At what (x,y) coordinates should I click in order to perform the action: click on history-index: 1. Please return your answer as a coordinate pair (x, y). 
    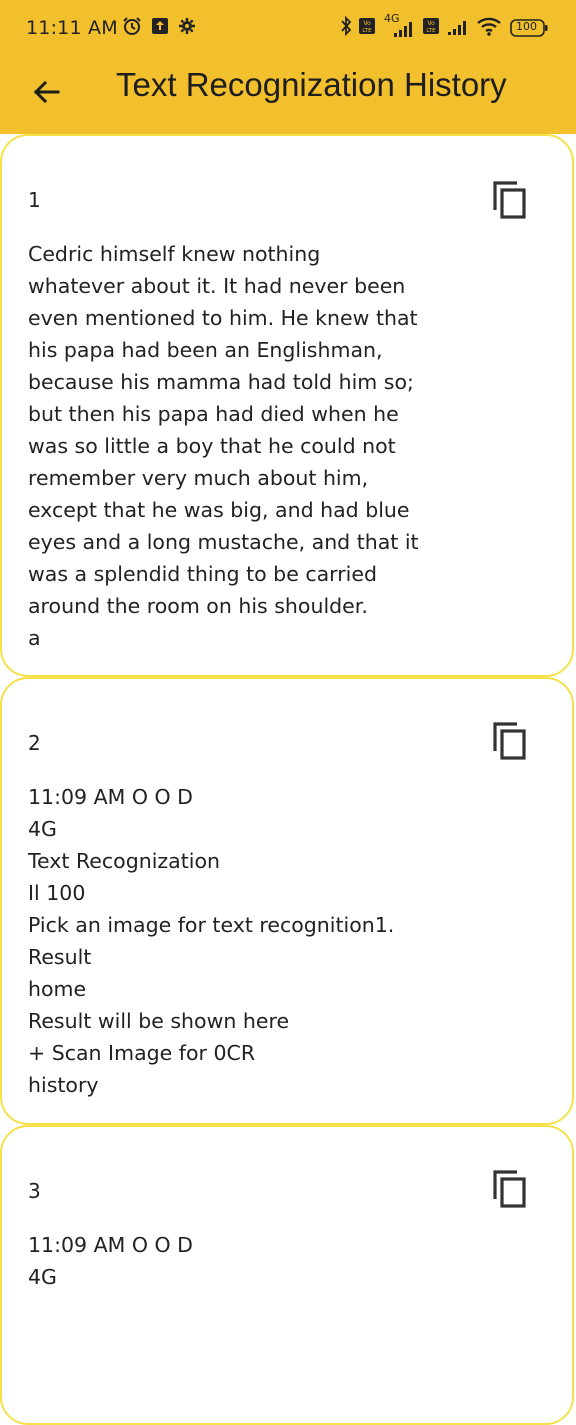
    Looking at the image, I should click on (34, 200).